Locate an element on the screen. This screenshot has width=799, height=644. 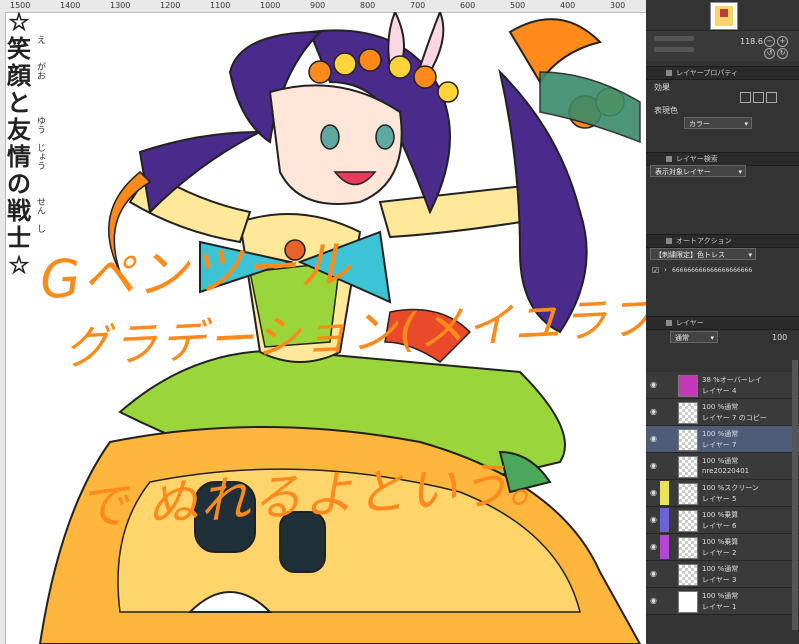
action-expand-icon: › is located at coordinates (665, 270).